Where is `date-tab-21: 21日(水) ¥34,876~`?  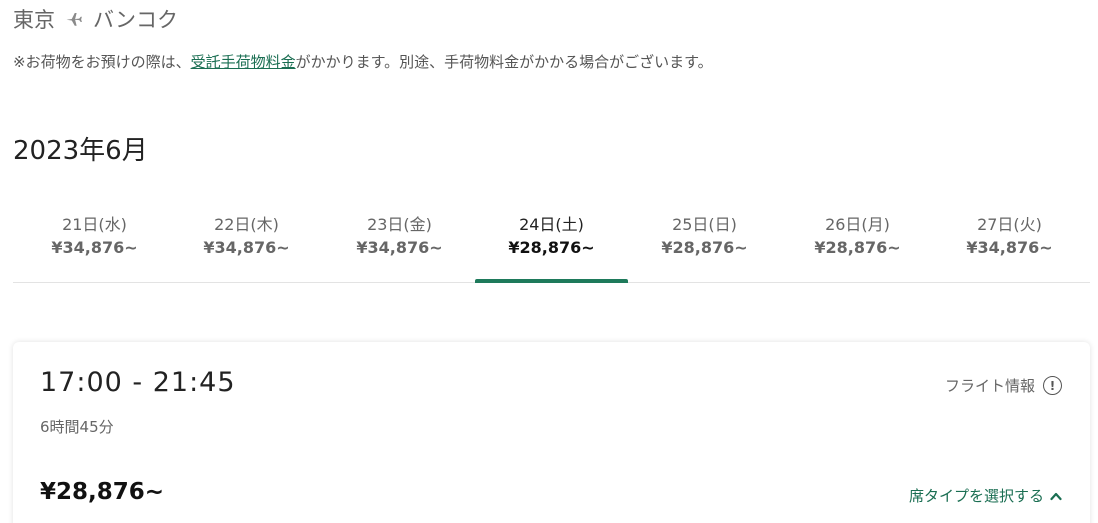
date-tab-21: 21日(水) ¥34,876~ is located at coordinates (94, 241).